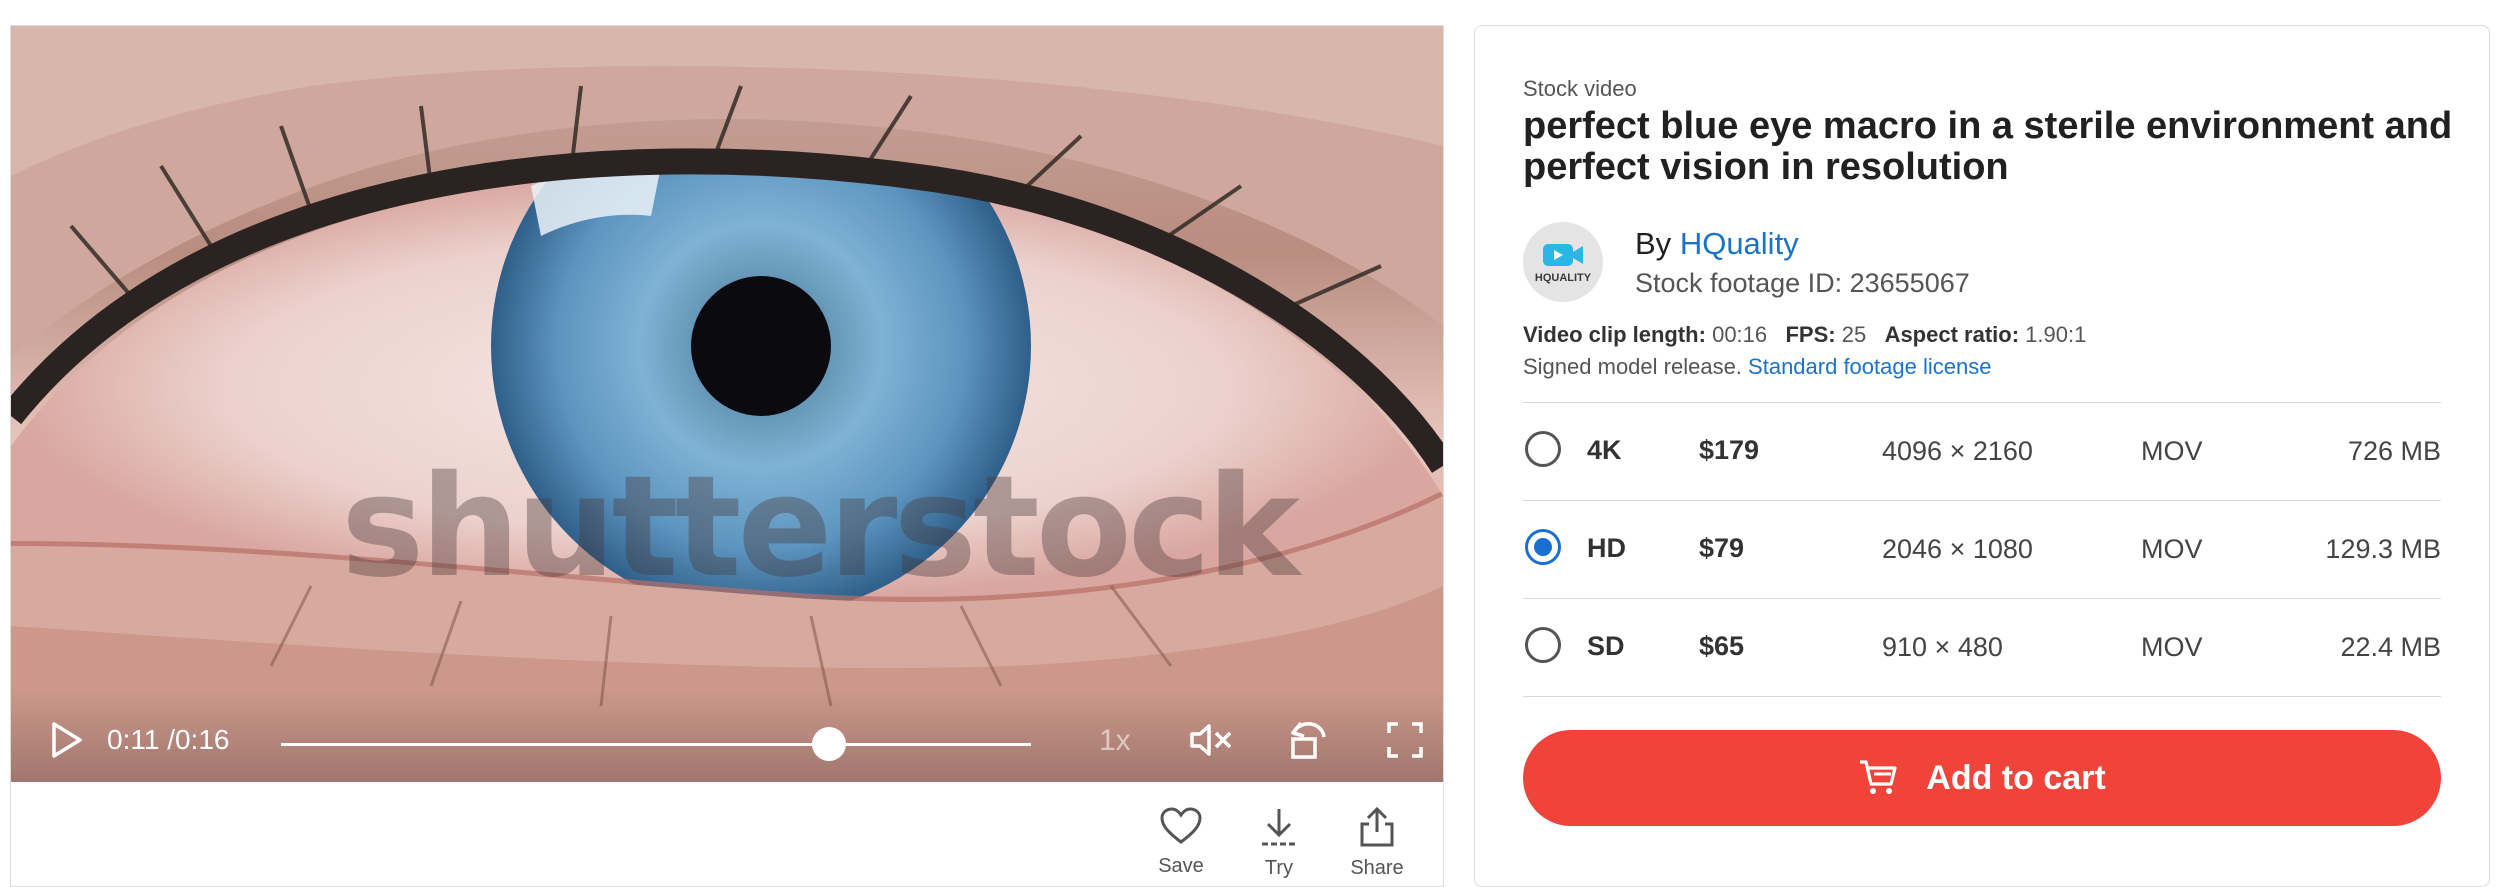 The height and width of the screenshot is (887, 2496). Describe the element at coordinates (168, 739) in the screenshot. I see `time-display: 0:11 /0:16` at that location.